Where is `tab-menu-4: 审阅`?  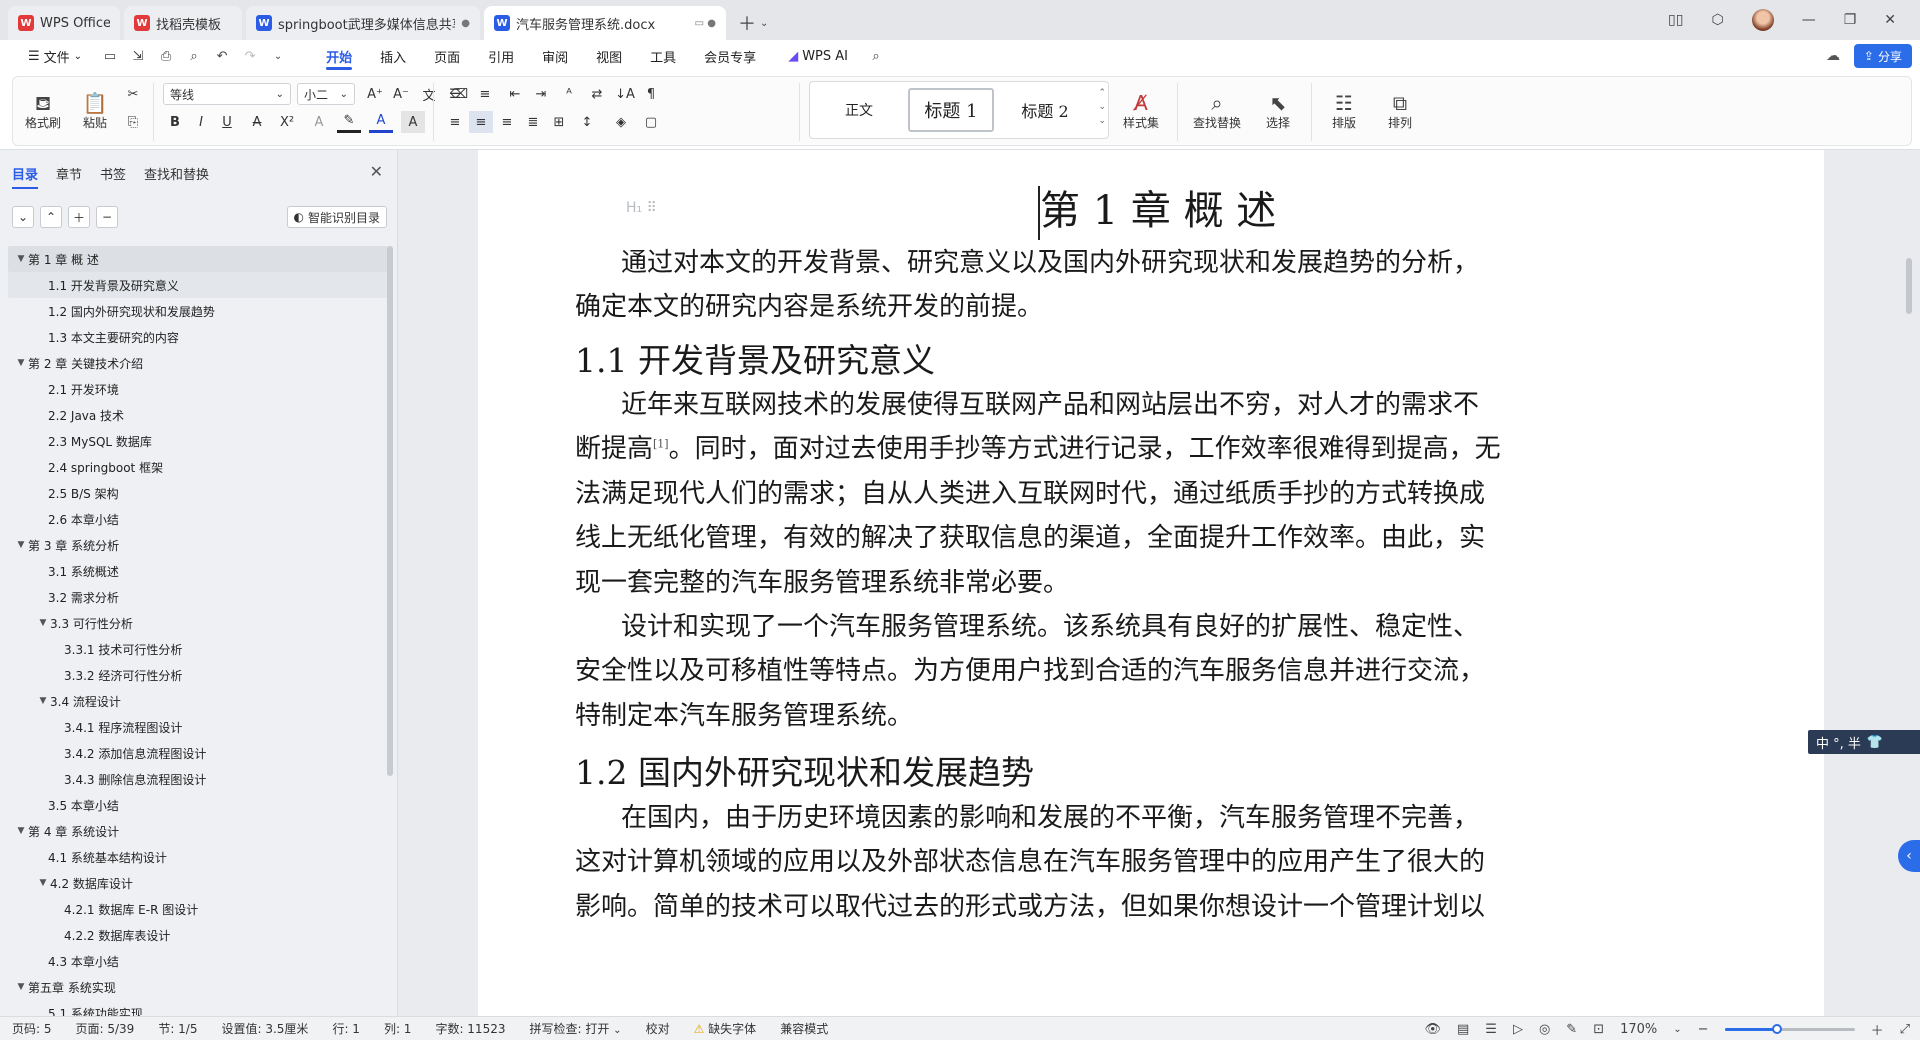 tab-menu-4: 审阅 is located at coordinates (555, 56).